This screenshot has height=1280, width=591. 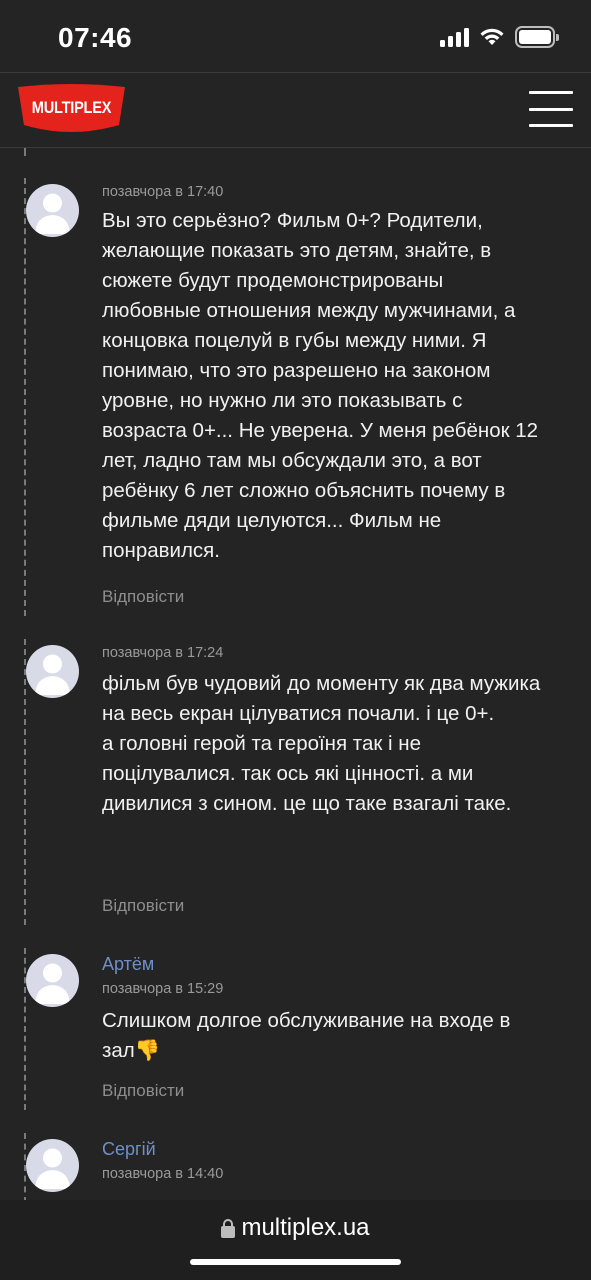 I want to click on comment-time: позавчора в 15:29, so click(x=163, y=989).